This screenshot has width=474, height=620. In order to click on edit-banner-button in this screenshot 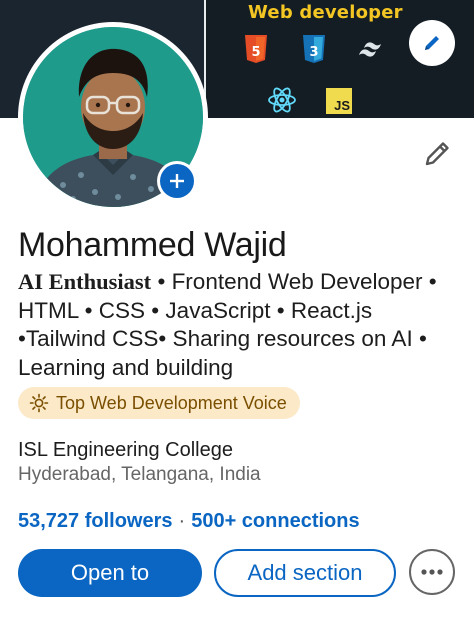, I will do `click(432, 43)`.